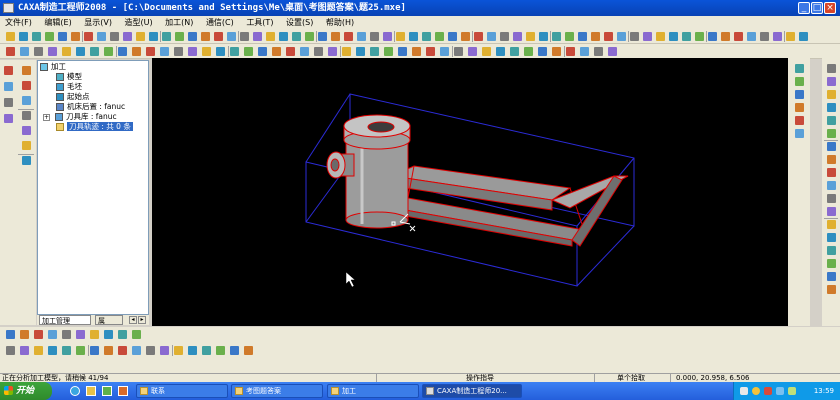  What do you see at coordinates (738, 36) in the screenshot?
I see `standard-tool-57-icon` at bounding box center [738, 36].